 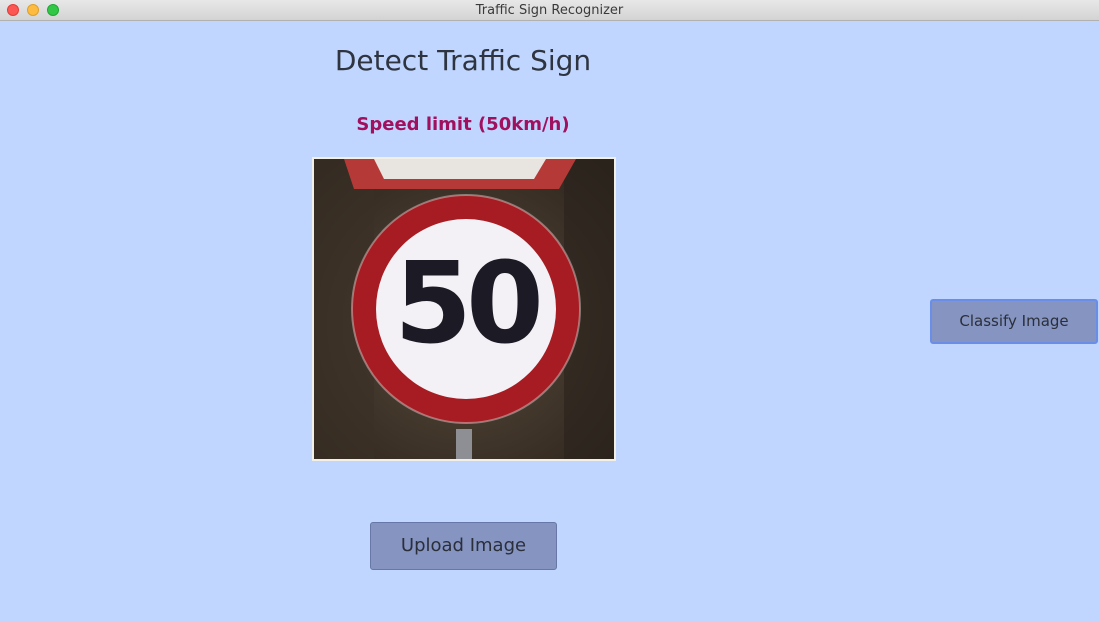 I want to click on window-titlebar: Traffic Sign Recognizer, so click(x=549, y=10).